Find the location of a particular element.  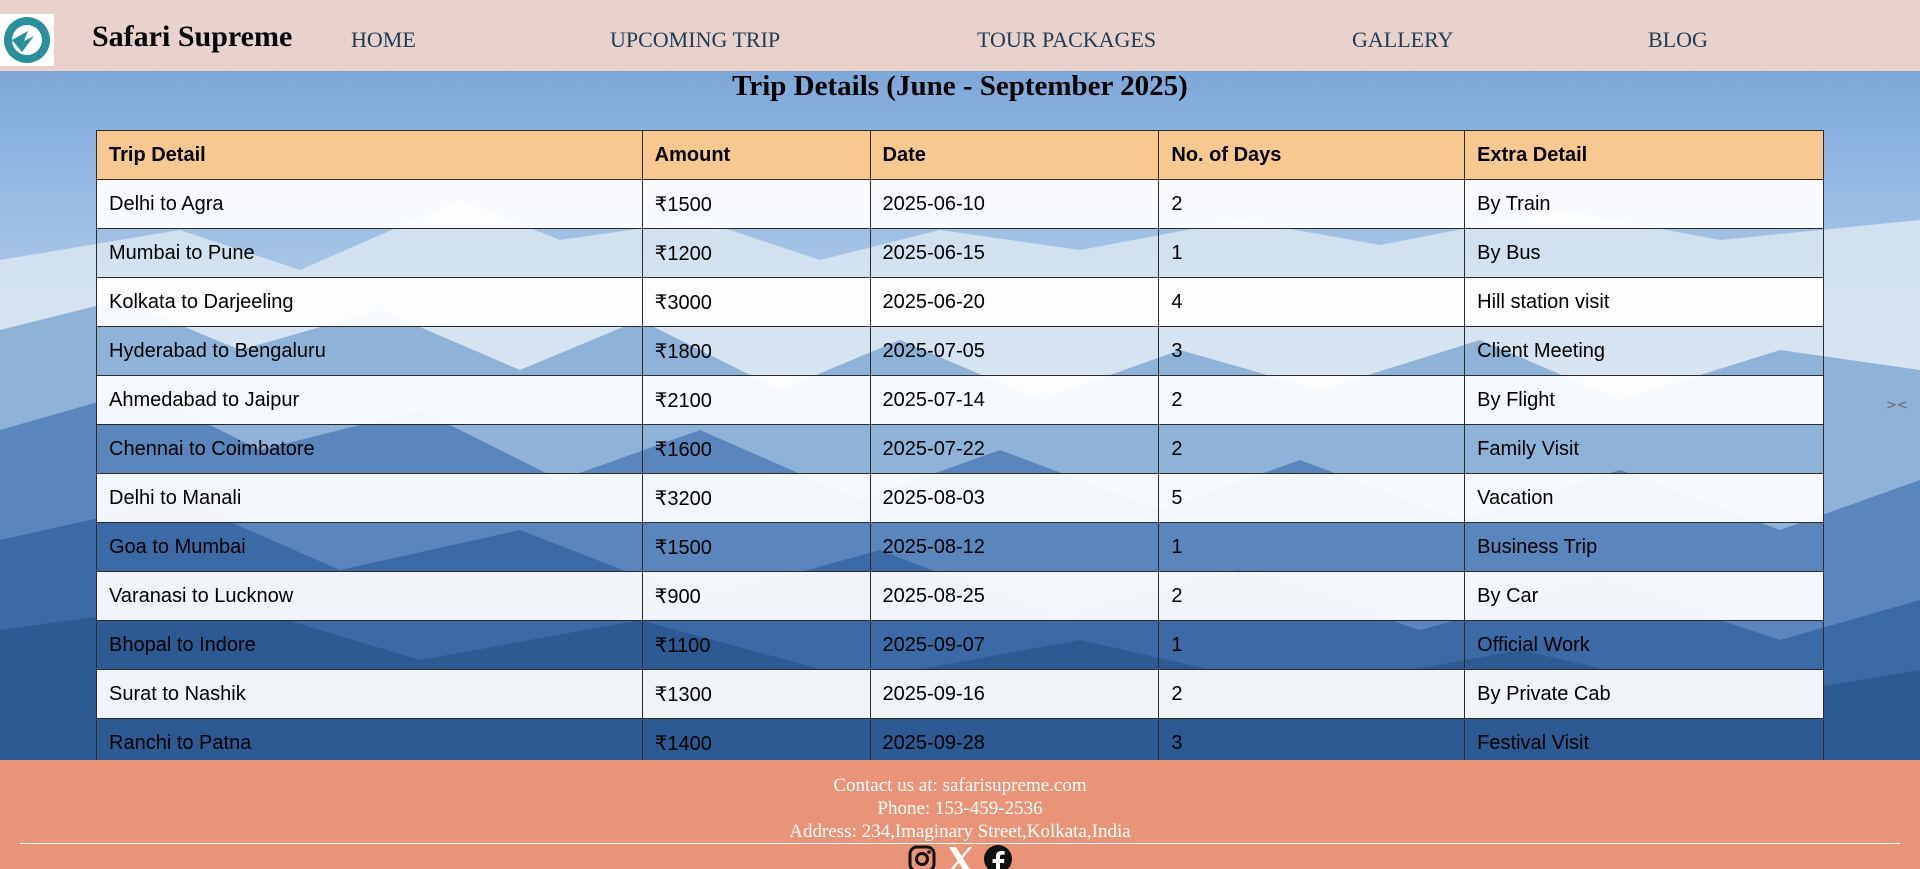

col-days: No. of Days is located at coordinates (1312, 155).